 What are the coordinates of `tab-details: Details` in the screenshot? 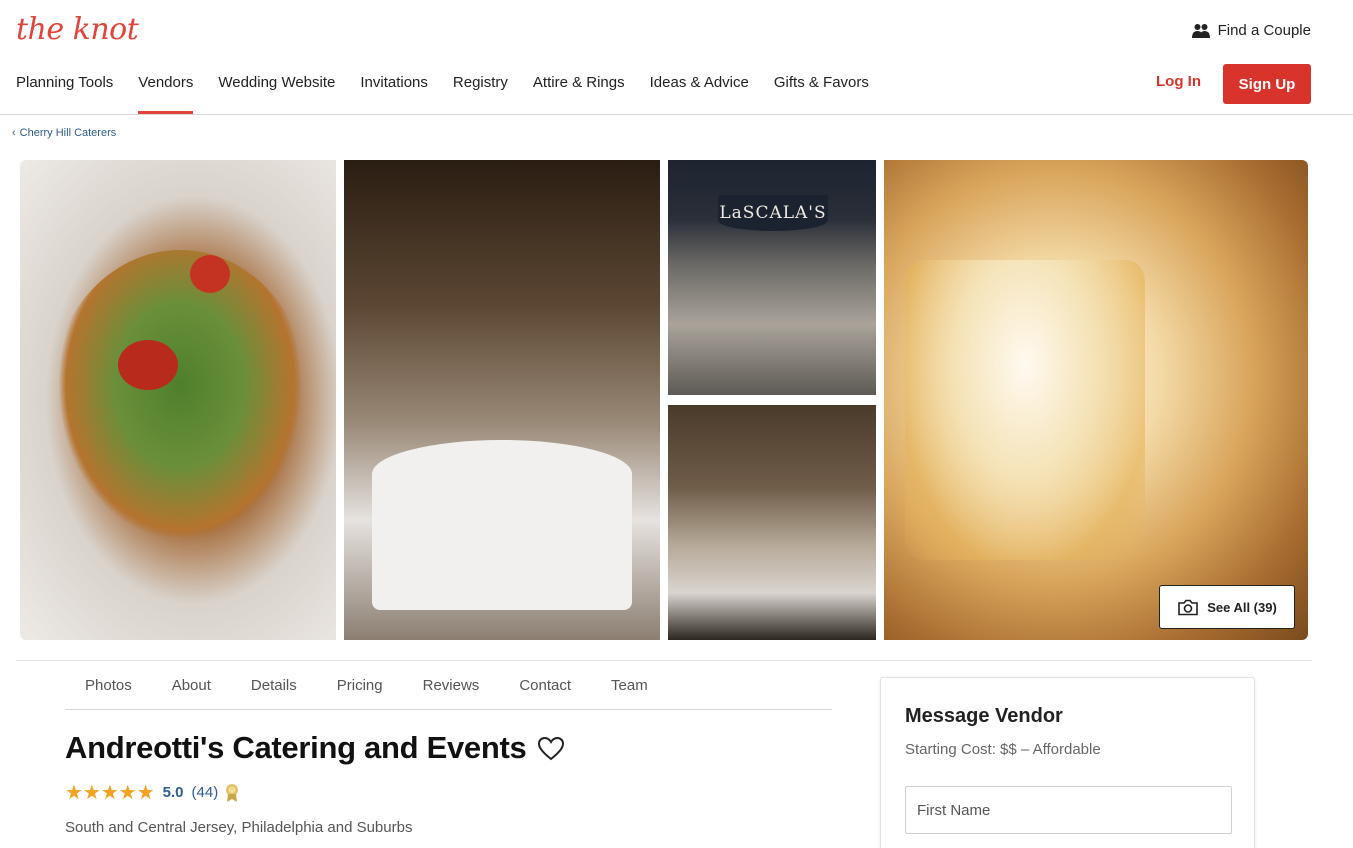 It's located at (274, 692).